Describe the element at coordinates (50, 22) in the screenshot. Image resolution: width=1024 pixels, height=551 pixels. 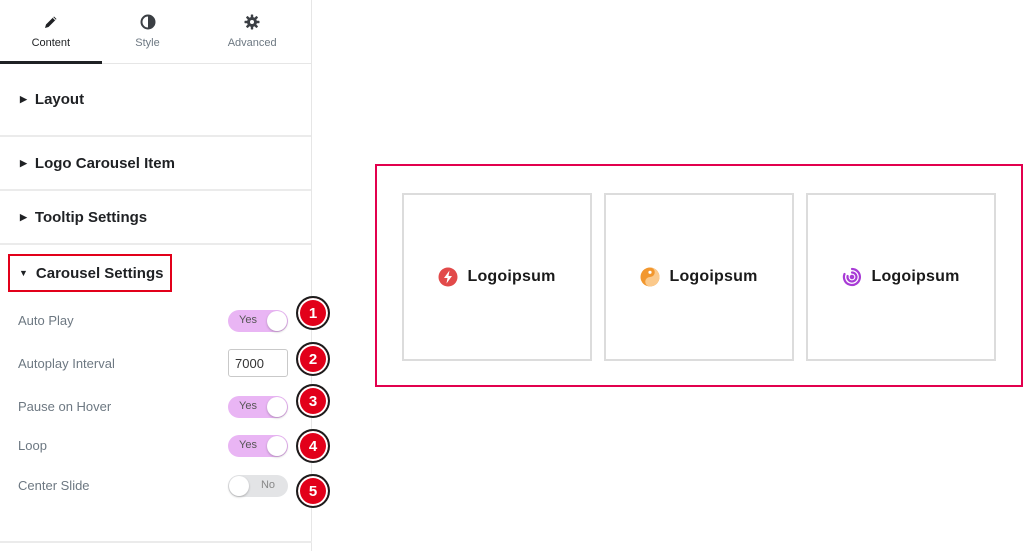
I see `pencil-icon` at that location.